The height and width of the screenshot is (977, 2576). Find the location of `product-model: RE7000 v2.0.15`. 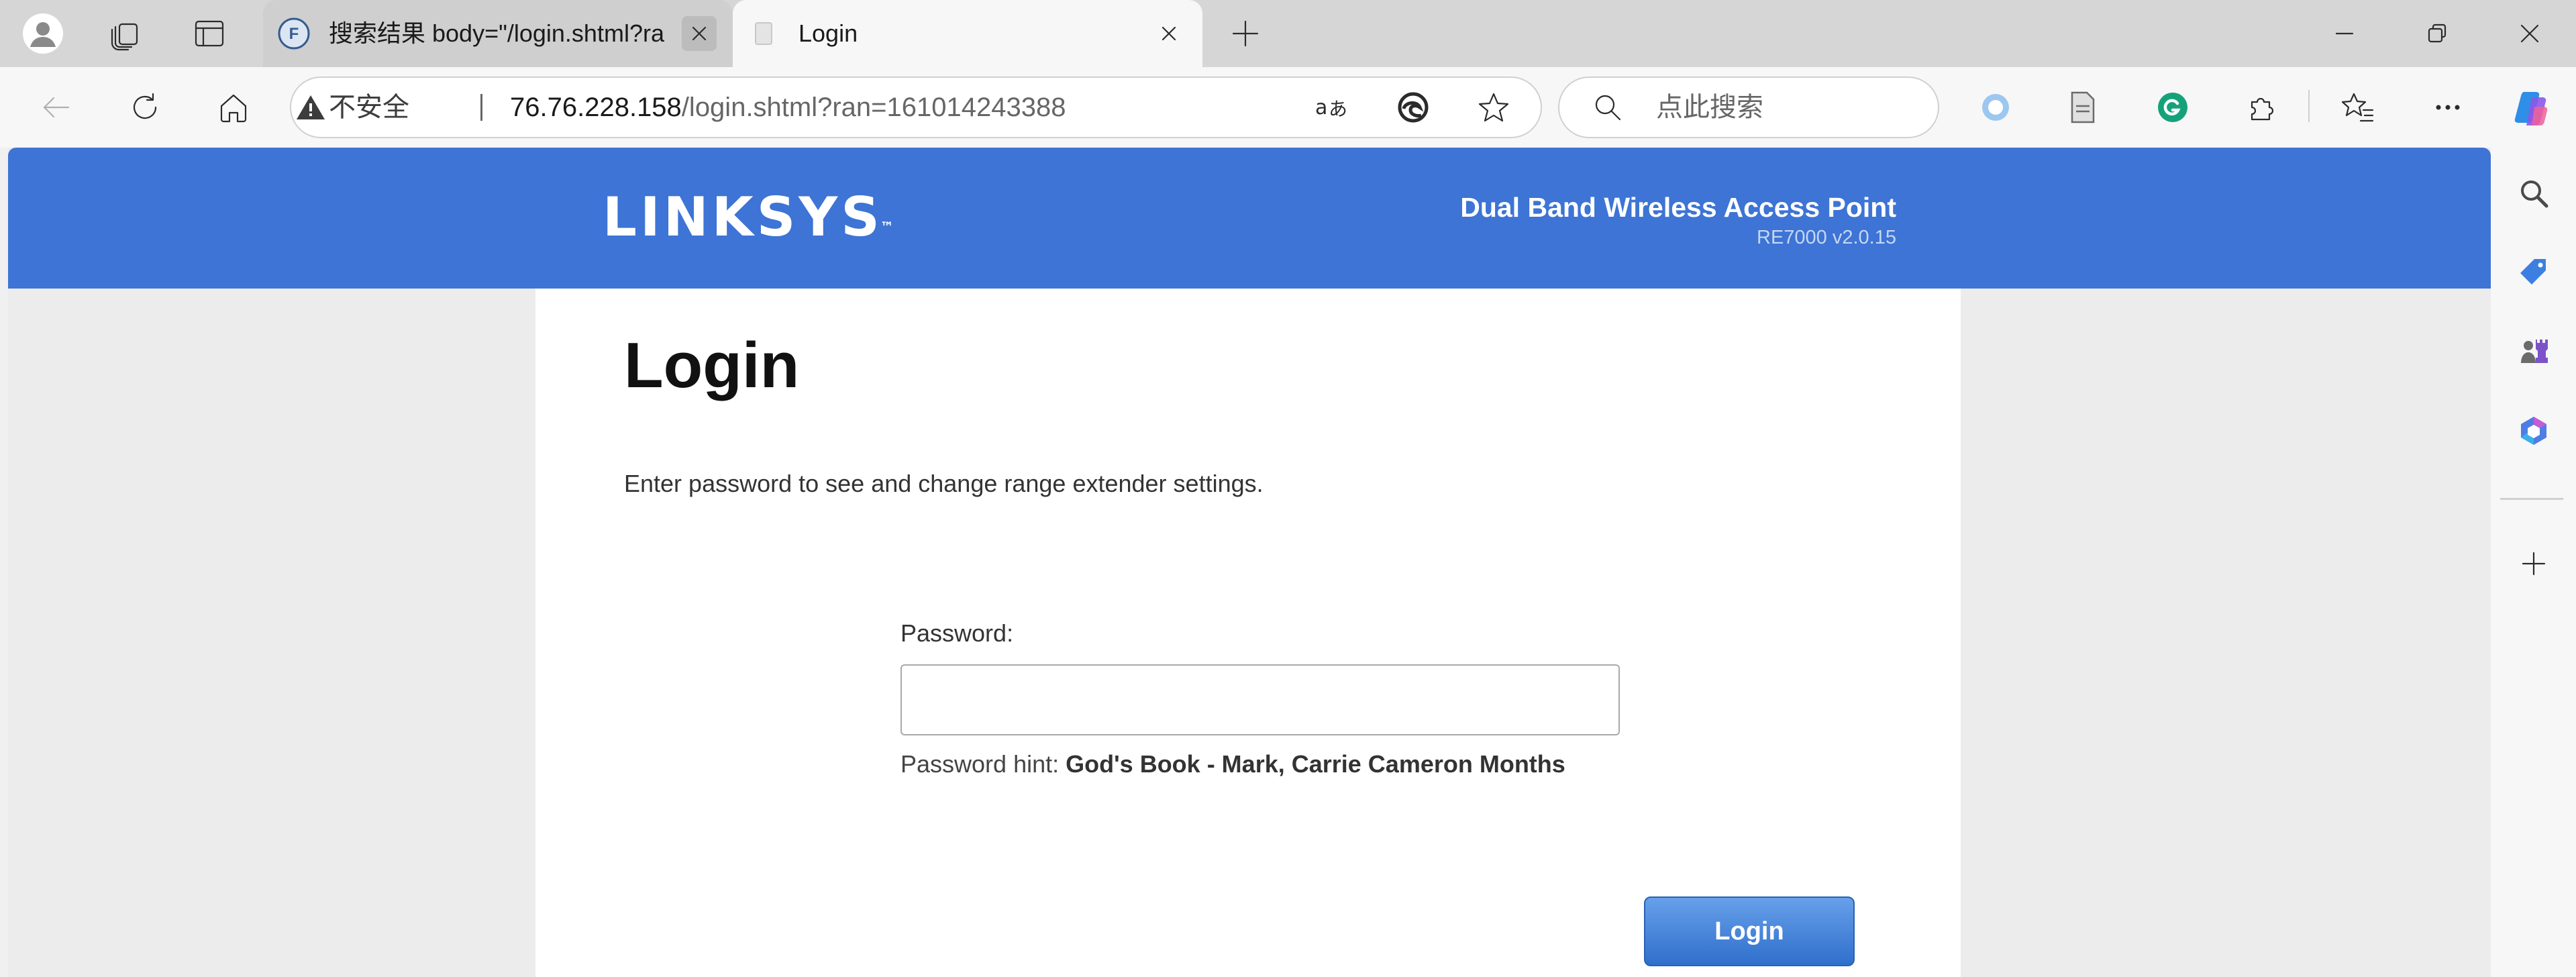

product-model: RE7000 v2.0.15 is located at coordinates (1826, 237).